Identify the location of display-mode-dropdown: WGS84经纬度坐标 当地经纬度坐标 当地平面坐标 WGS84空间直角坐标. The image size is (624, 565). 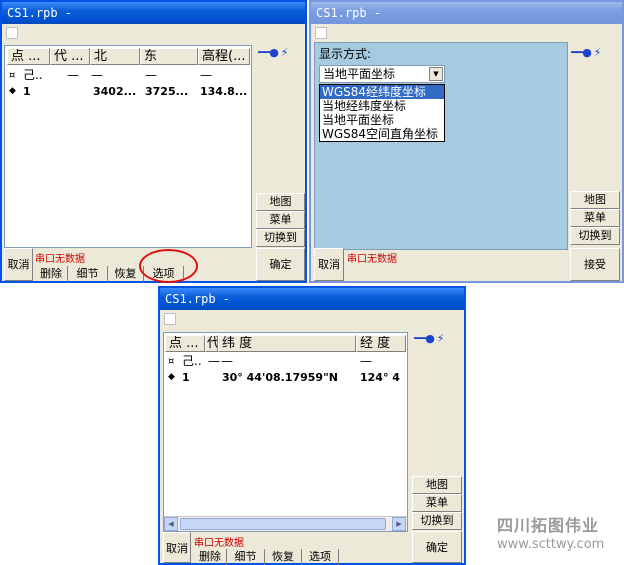
(382, 113).